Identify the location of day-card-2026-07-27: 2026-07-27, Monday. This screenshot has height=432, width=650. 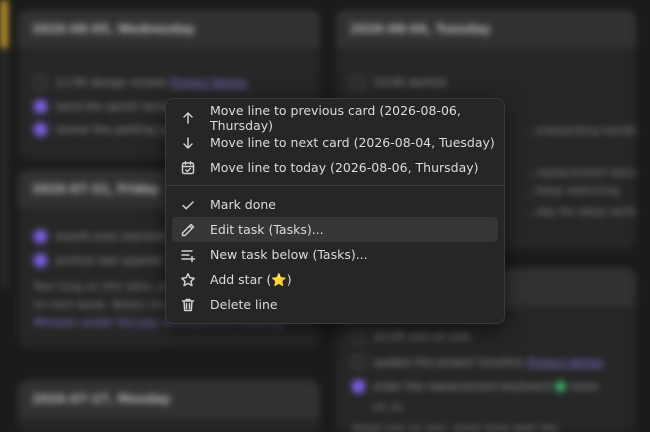
(169, 406).